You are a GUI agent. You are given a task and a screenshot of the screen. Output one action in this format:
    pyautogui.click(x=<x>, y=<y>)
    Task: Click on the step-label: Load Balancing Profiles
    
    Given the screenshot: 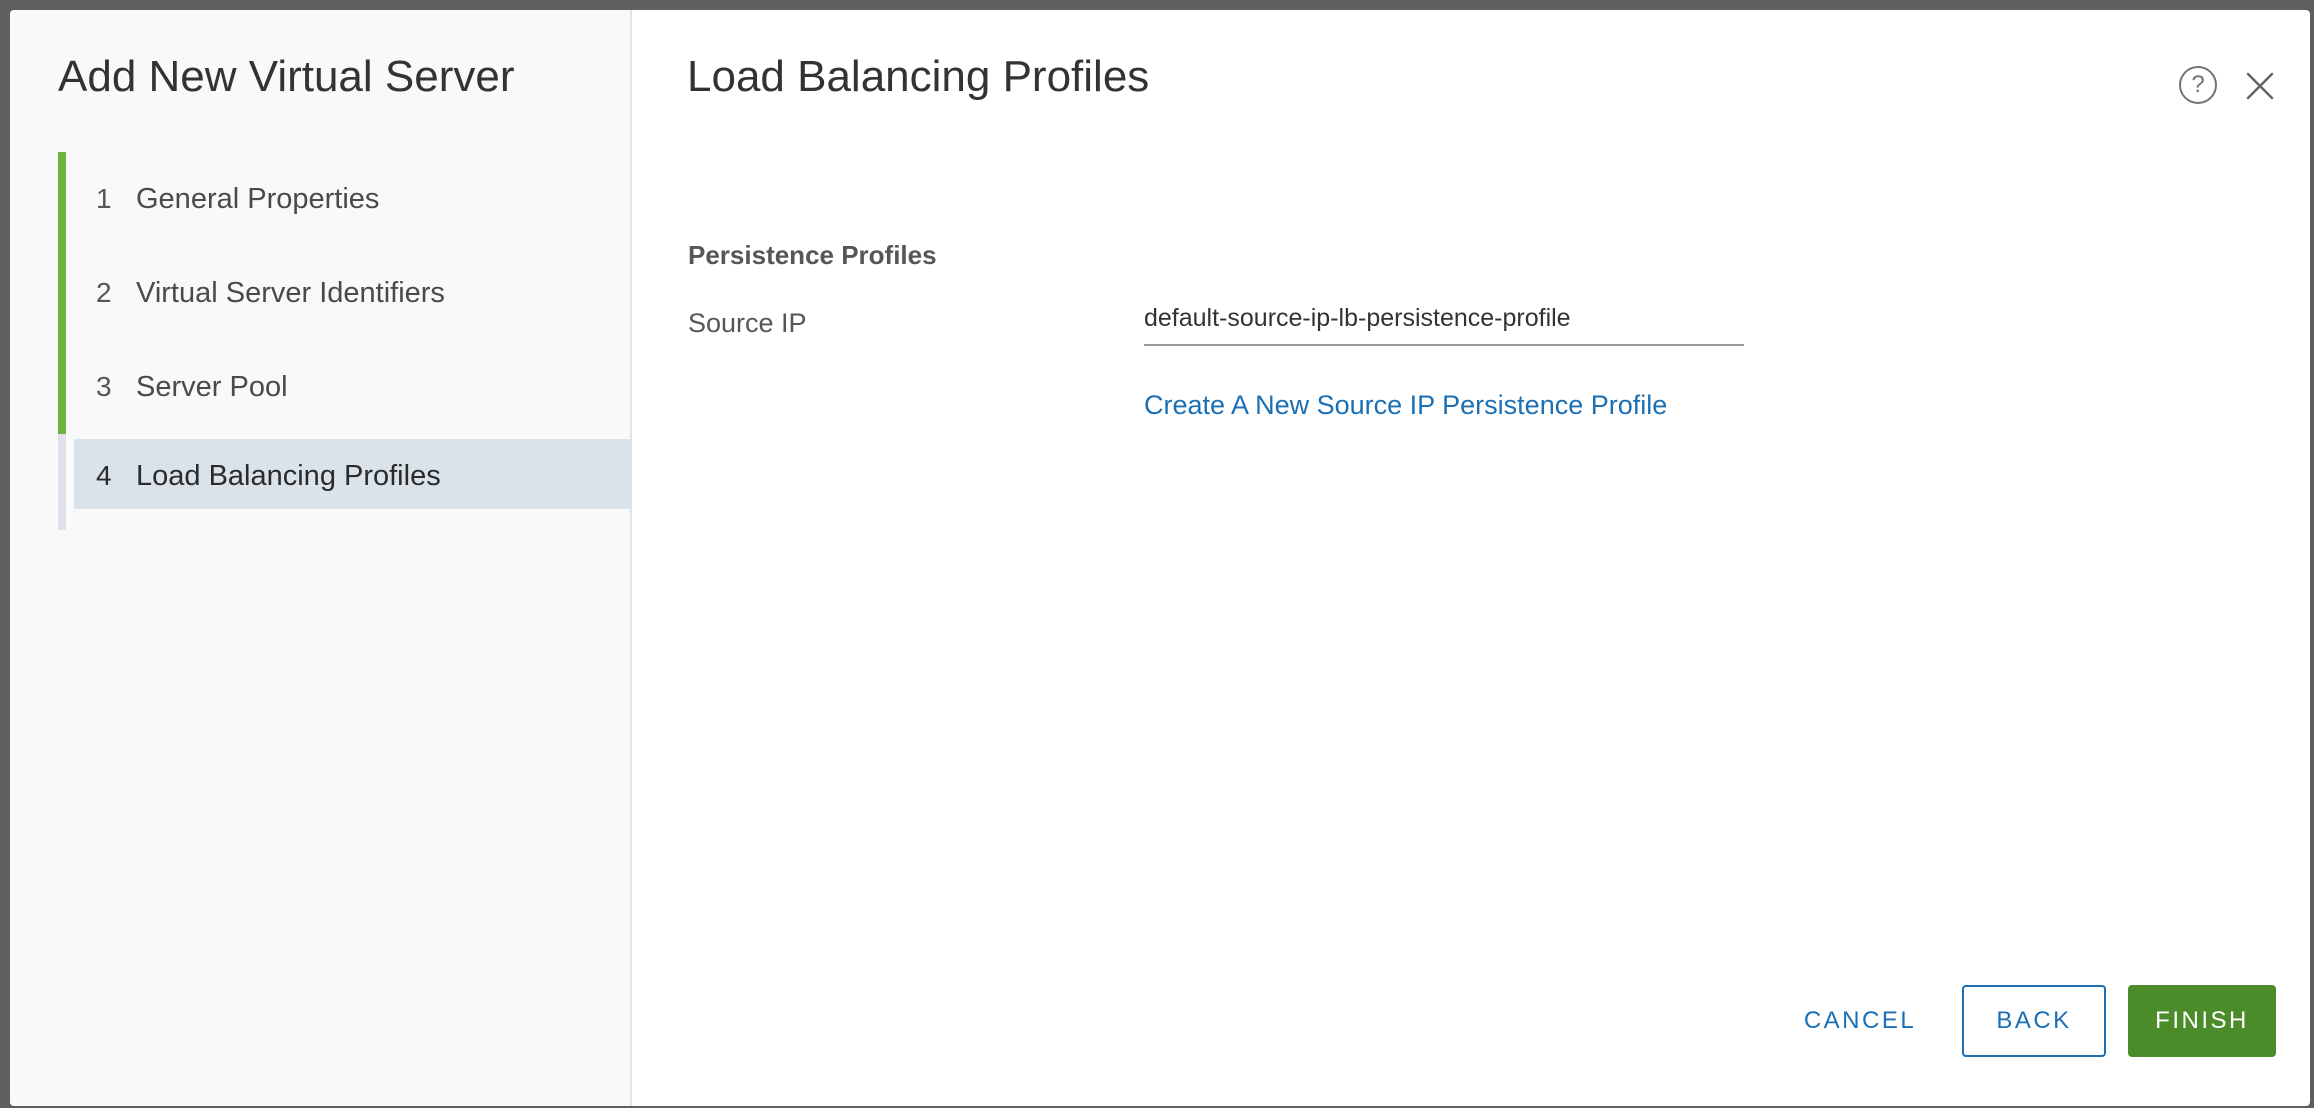 What is the action you would take?
    pyautogui.click(x=288, y=475)
    